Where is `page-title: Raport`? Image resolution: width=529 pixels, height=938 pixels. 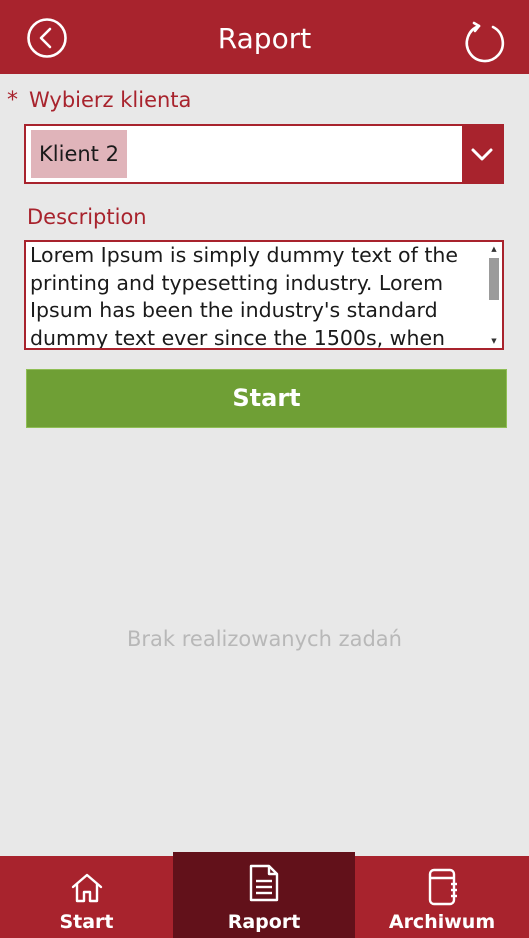
page-title: Raport is located at coordinates (264, 38).